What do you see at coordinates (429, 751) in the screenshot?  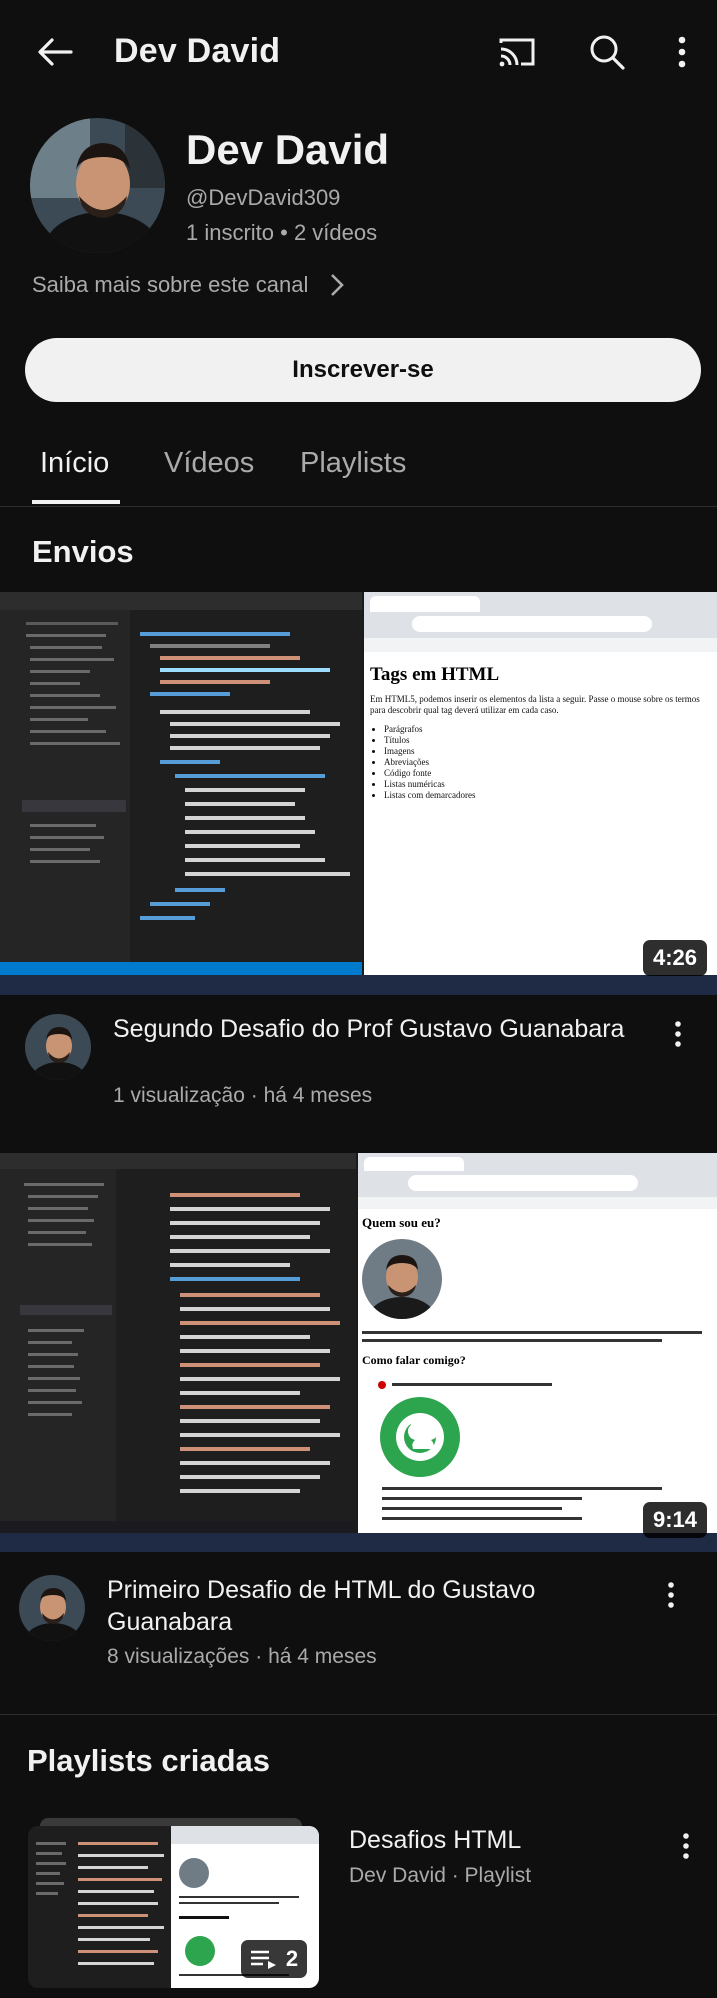 I see `thumb-list-item: Imagens` at bounding box center [429, 751].